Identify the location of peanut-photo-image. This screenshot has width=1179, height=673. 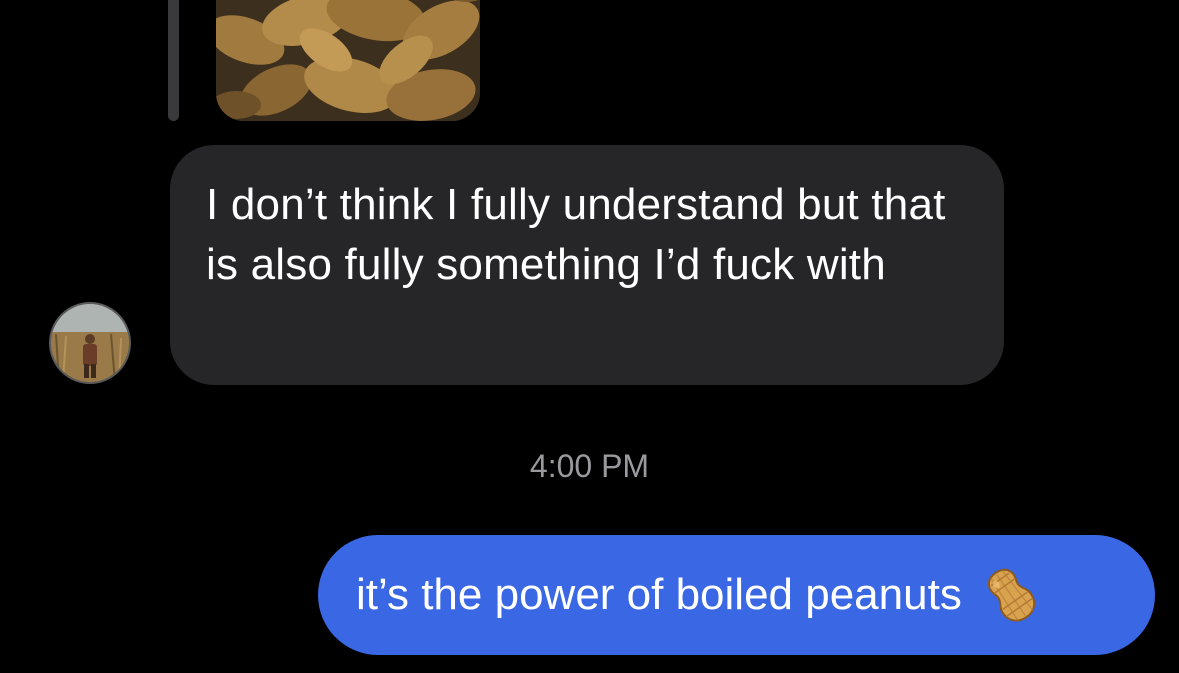
(348, 60).